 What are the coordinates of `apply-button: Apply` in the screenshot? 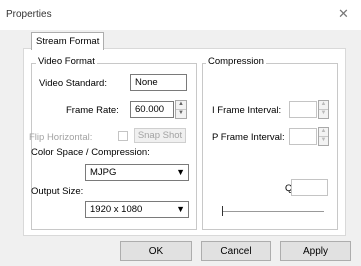 It's located at (315, 251).